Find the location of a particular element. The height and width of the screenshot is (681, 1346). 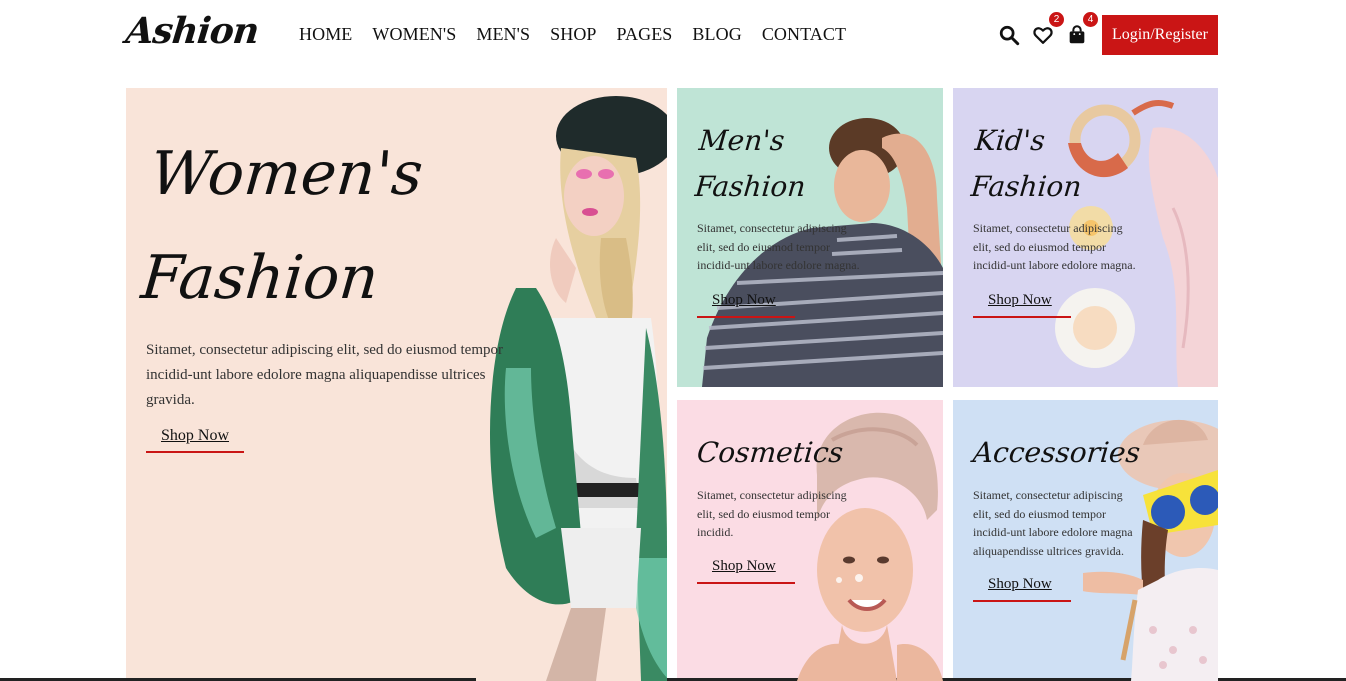

cosmetics-card-title: Cosmetics is located at coordinates (770, 452).